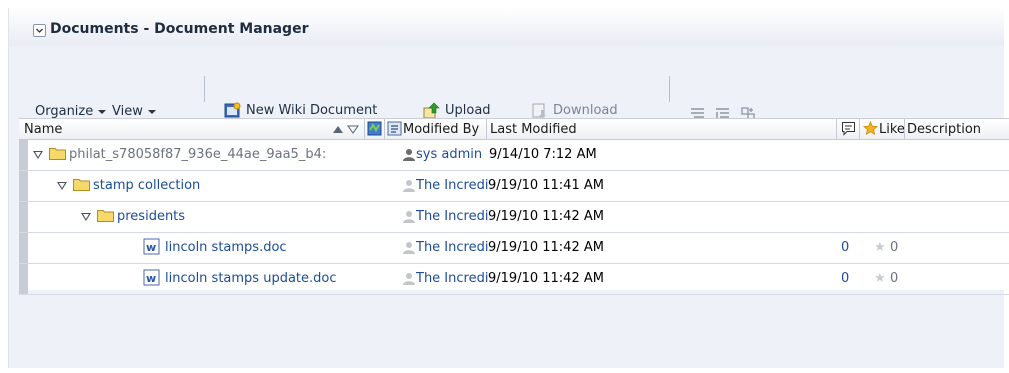  I want to click on new-wiki-icon, so click(232, 110).